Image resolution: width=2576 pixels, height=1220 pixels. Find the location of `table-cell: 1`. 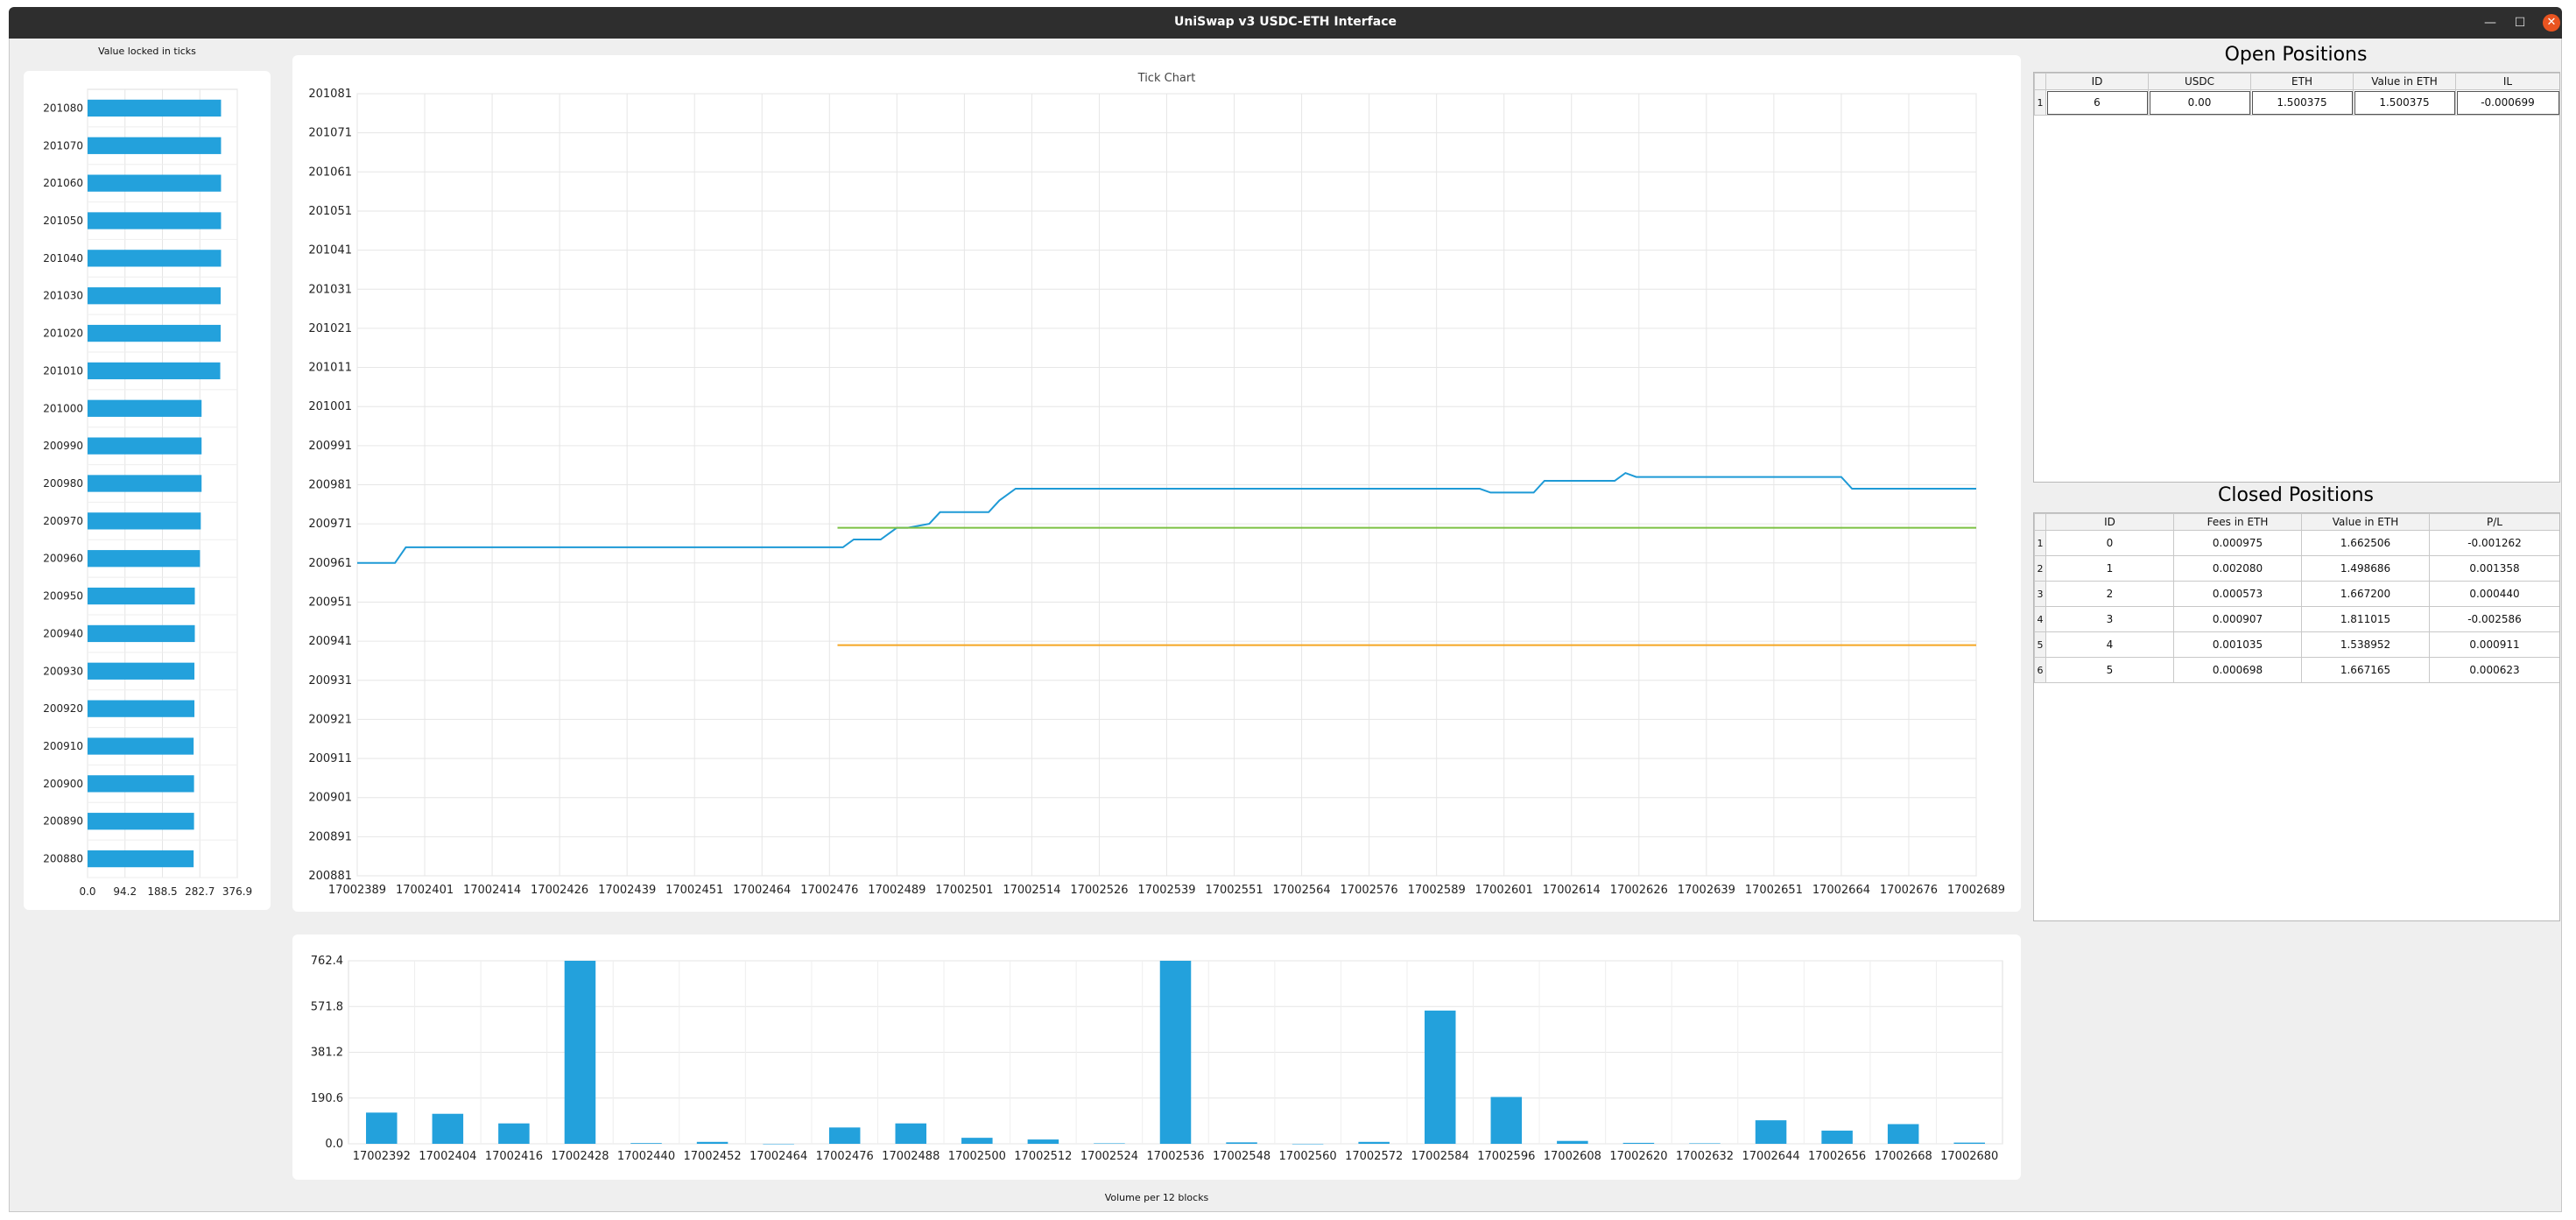

table-cell: 1 is located at coordinates (2109, 568).